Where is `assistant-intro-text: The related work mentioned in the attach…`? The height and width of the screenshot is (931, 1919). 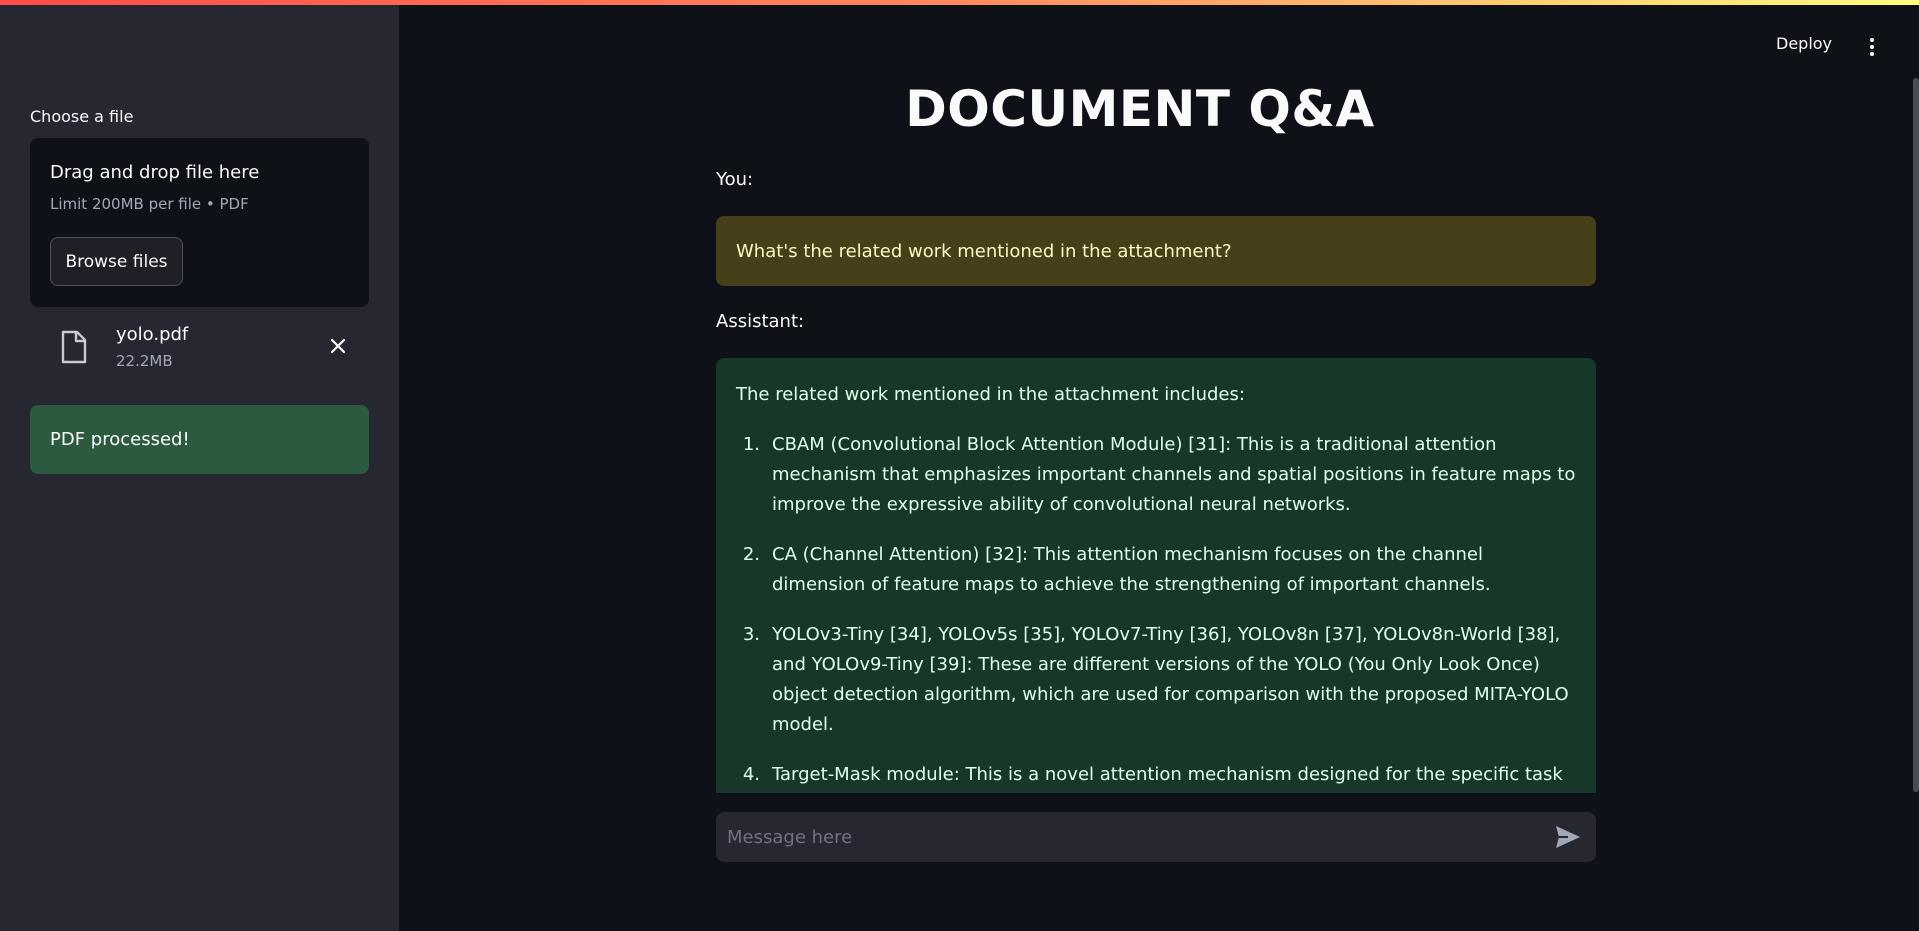 assistant-intro-text: The related work mentioned in the attach… is located at coordinates (990, 394).